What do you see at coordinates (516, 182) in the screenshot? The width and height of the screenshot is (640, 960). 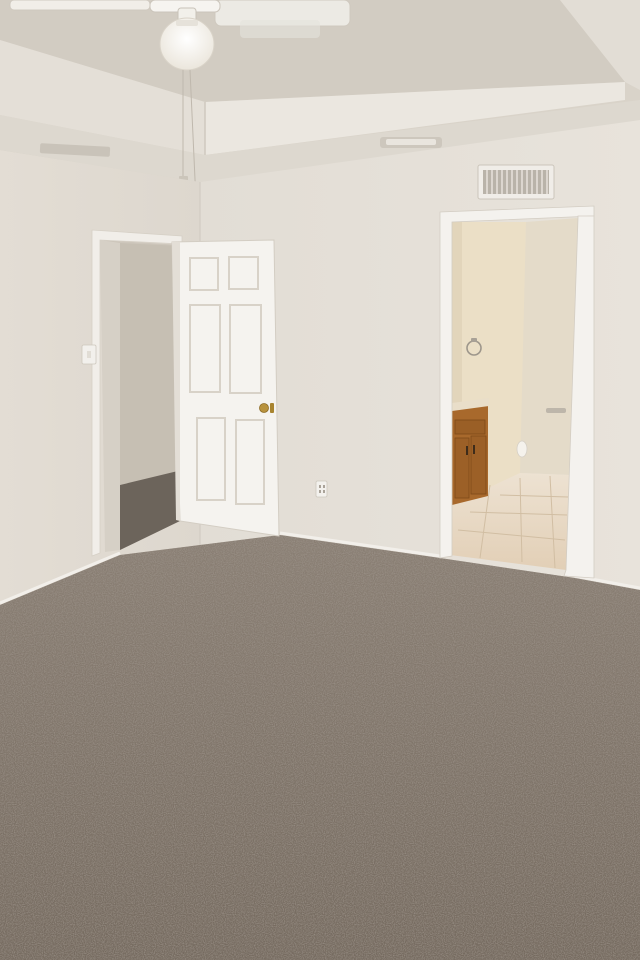 I see `air-vent-icon` at bounding box center [516, 182].